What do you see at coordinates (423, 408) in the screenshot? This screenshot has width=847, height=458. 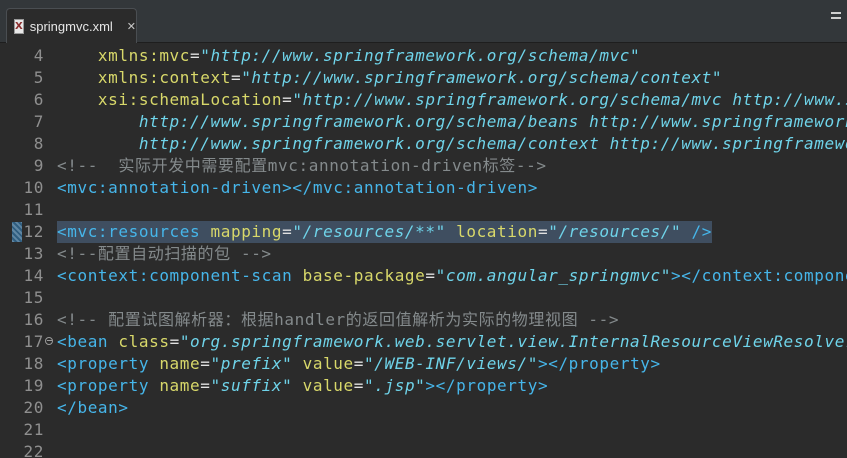 I see `code-line: 20 </bean>` at bounding box center [423, 408].